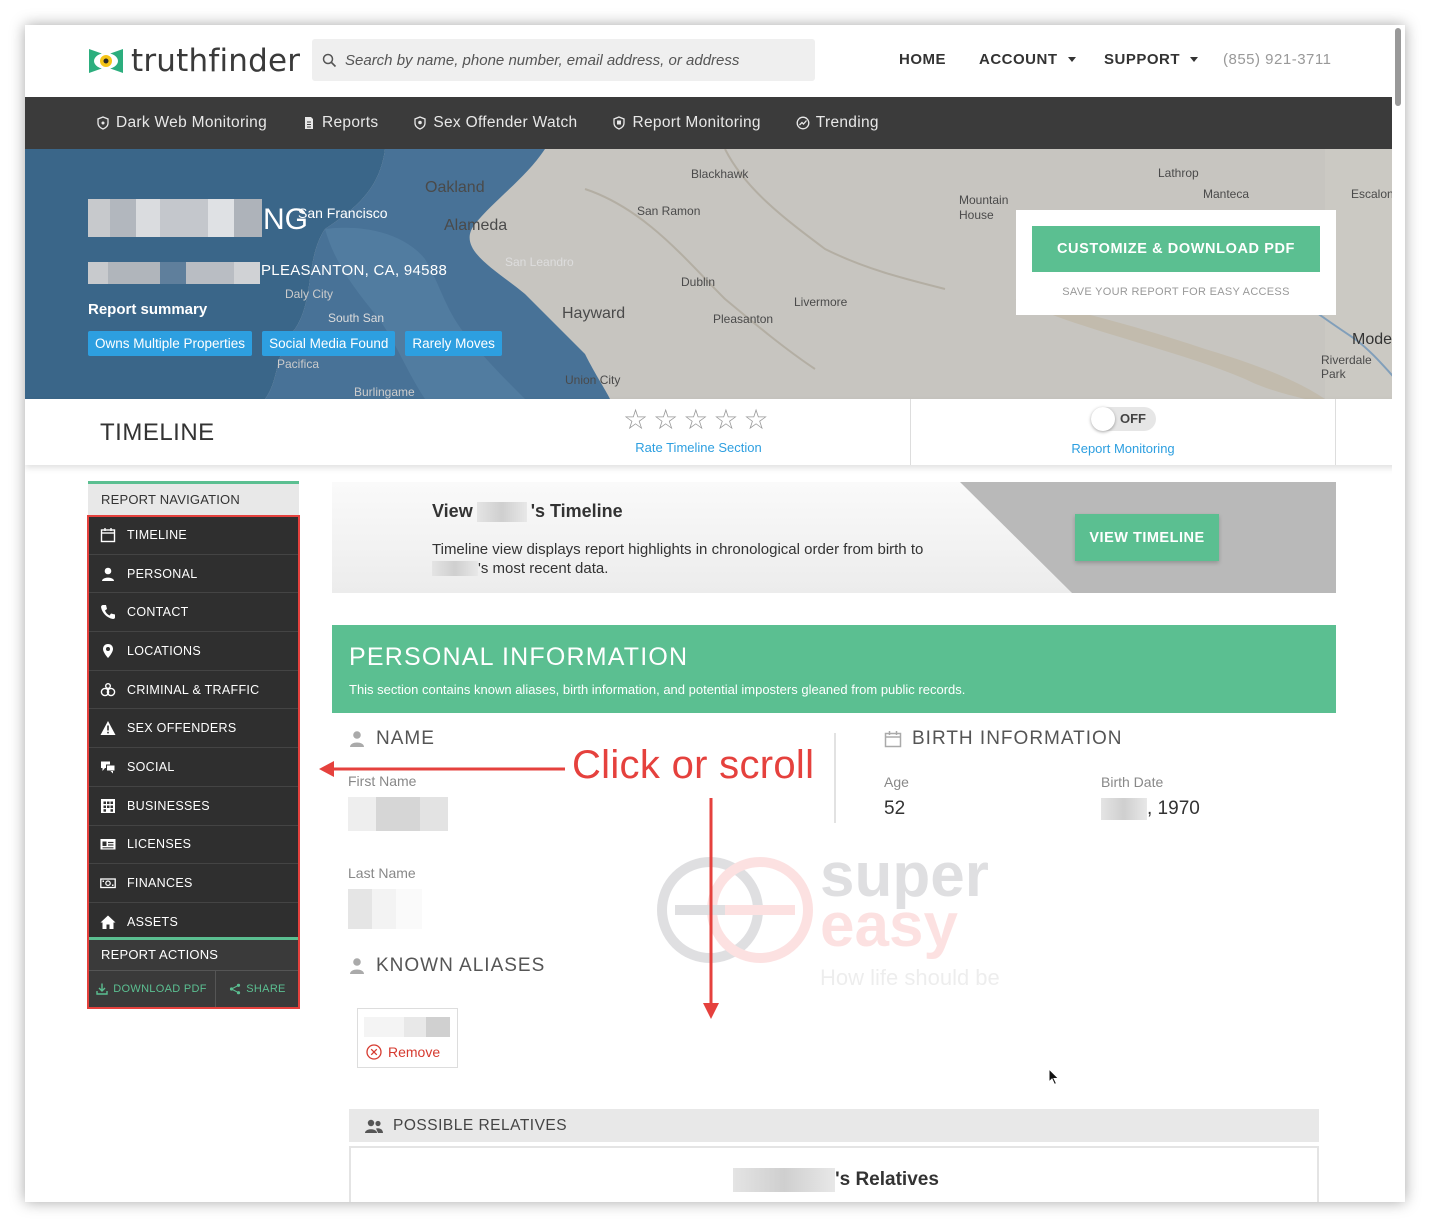  What do you see at coordinates (343, 213) in the screenshot?
I see `map-label: San Francisco` at bounding box center [343, 213].